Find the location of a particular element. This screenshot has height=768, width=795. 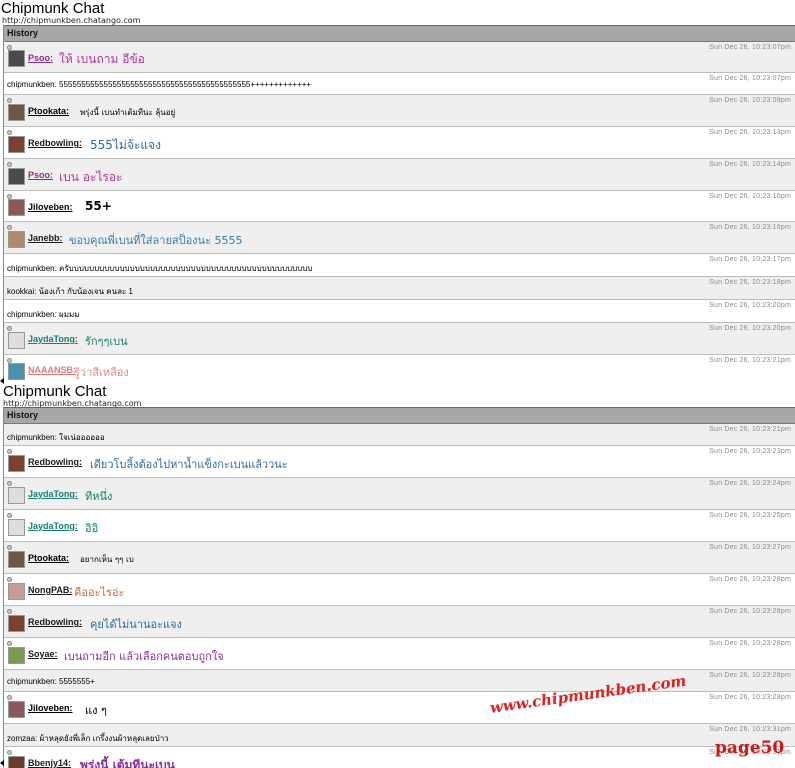

message-timestamp: Sun Dec 26, 10:23:14pm is located at coordinates (750, 164).